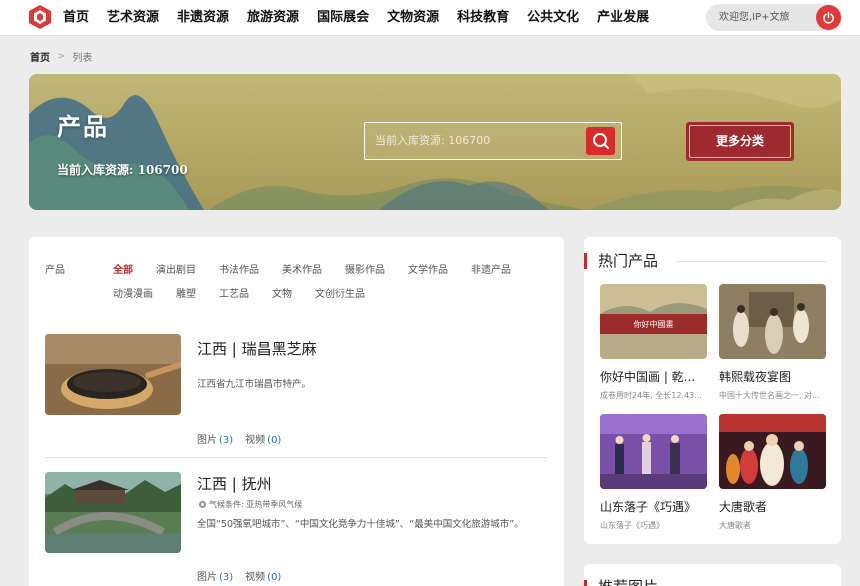 This screenshot has width=860, height=586. I want to click on hot-item-name: 大唐歌者, so click(772, 506).